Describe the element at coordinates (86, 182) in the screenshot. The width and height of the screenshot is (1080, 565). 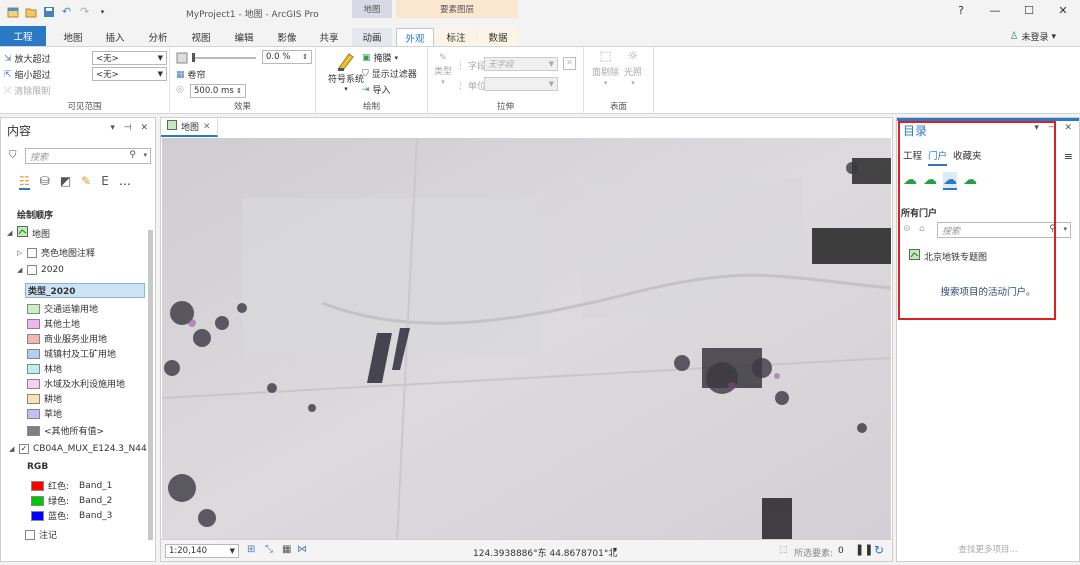
I see `editing-icon: ✎` at that location.